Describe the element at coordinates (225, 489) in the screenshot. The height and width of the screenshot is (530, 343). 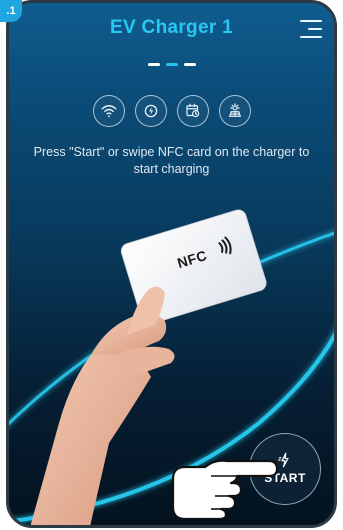
I see `pointing-hand-icon` at that location.